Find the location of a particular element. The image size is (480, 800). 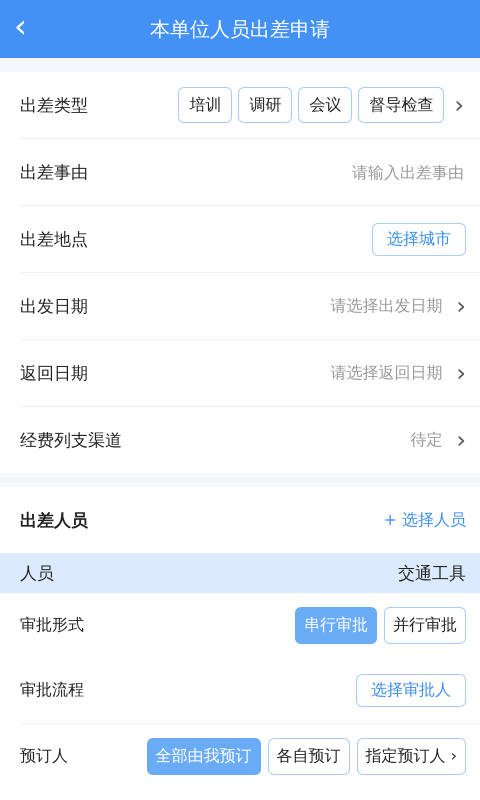

field-label: 审批形式 is located at coordinates (52, 625).